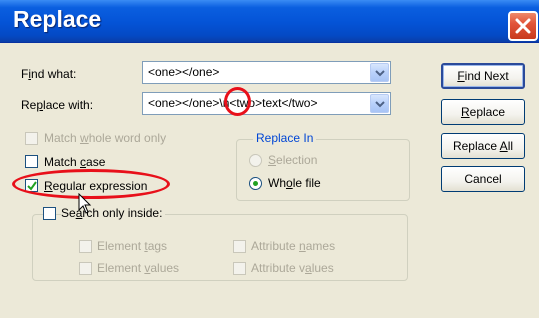 This screenshot has height=318, width=539. Describe the element at coordinates (239, 268) in the screenshot. I see `attribute-values-checkbox` at that location.